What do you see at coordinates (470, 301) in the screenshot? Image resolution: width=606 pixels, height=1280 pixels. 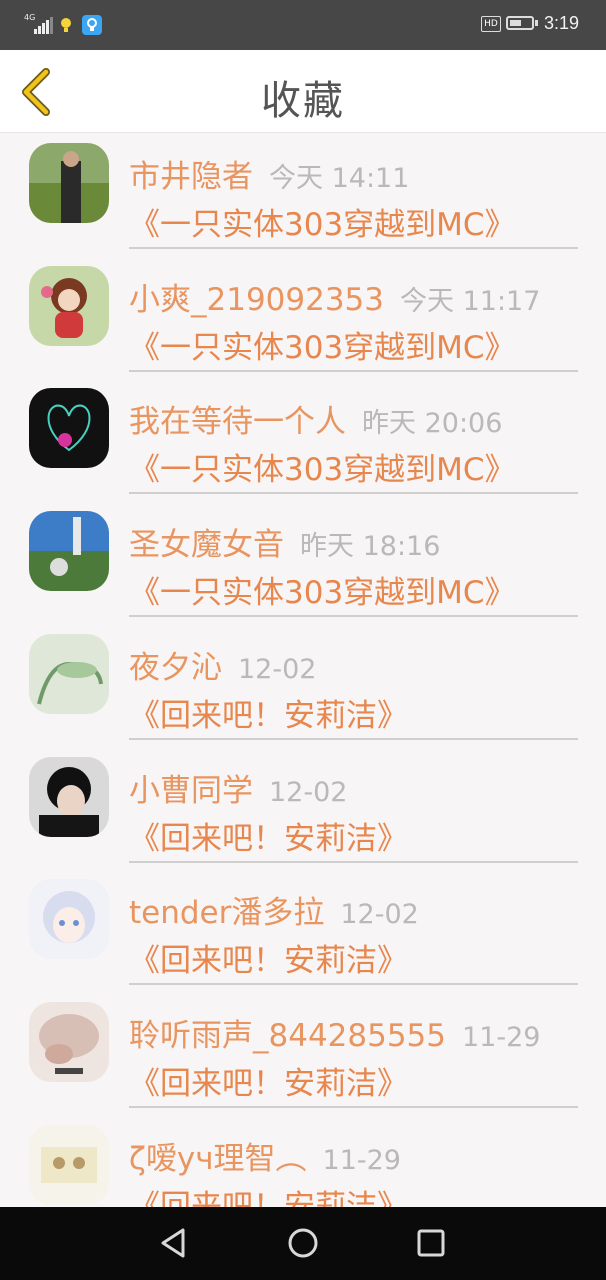 I see `timestamp: 今天 11:17` at bounding box center [470, 301].